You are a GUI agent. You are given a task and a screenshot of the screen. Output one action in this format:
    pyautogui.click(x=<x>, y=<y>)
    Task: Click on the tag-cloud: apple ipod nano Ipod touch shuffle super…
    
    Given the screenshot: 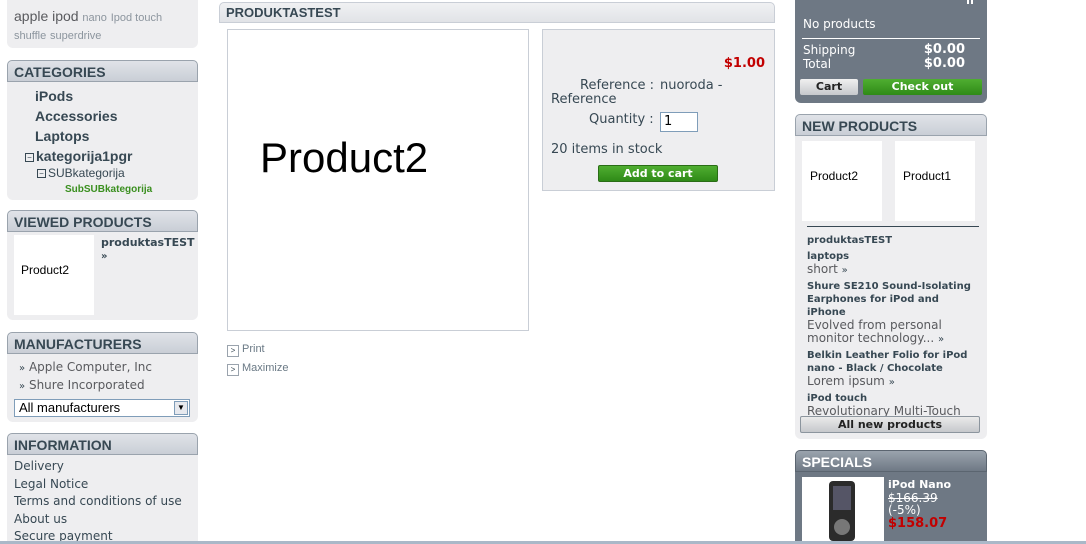 What is the action you would take?
    pyautogui.click(x=102, y=26)
    